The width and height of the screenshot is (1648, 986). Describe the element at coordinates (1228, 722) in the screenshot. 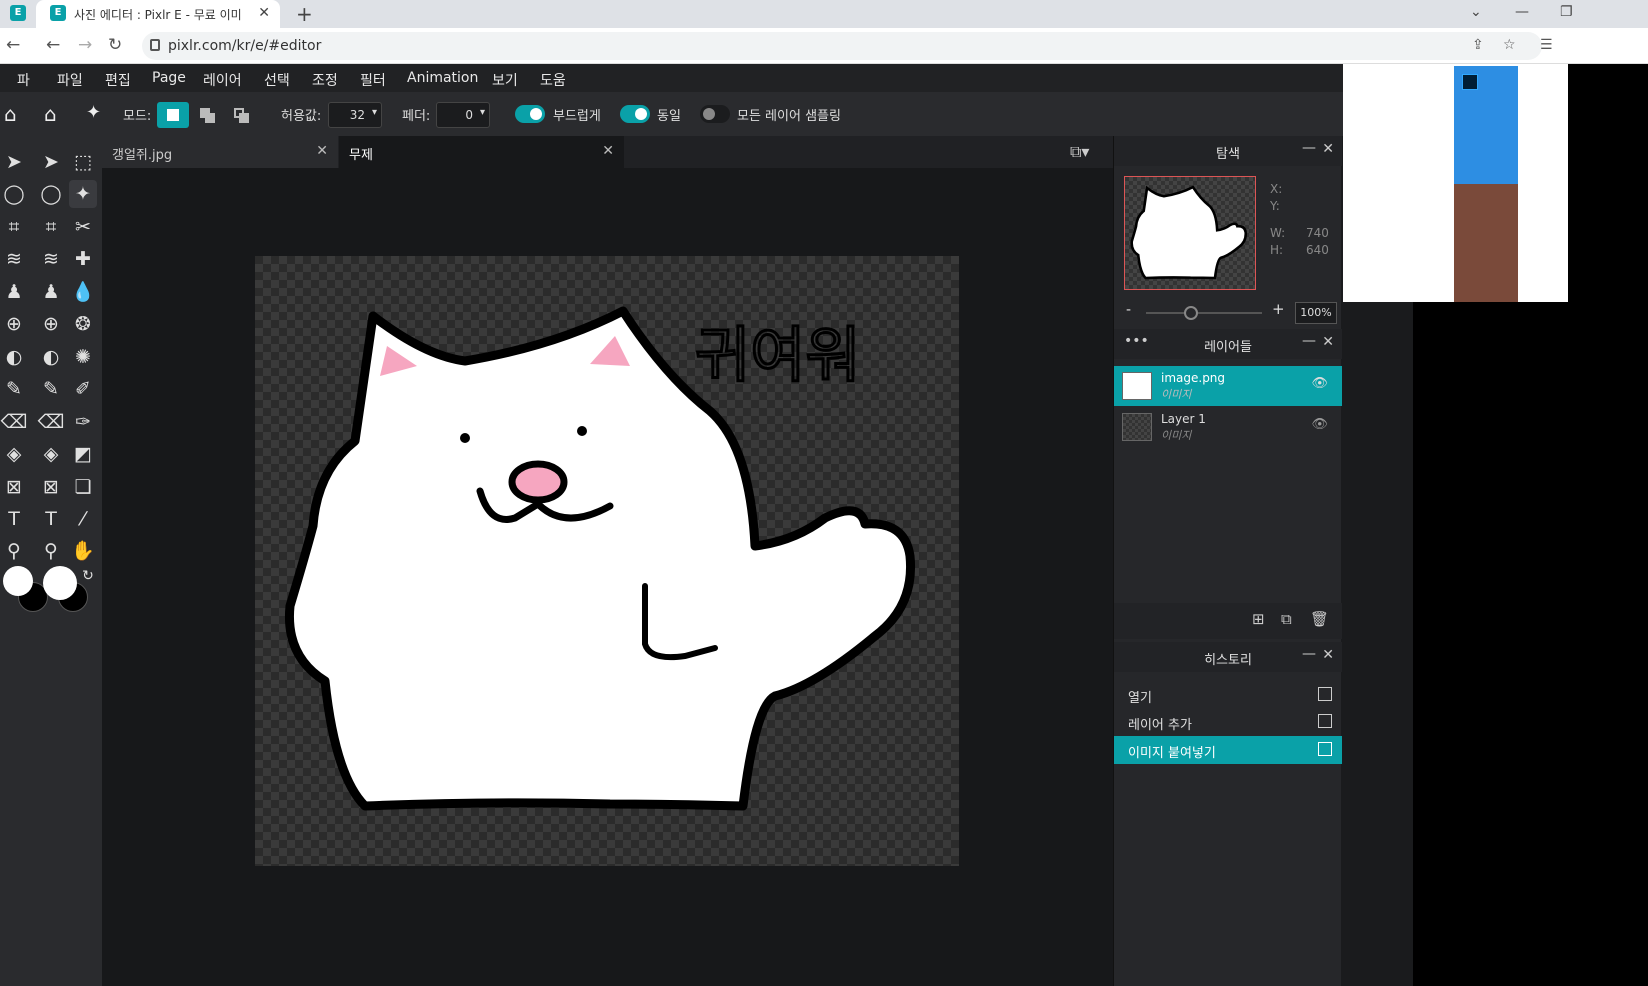

I see `history-item-add-layer: 레이어 추가` at that location.